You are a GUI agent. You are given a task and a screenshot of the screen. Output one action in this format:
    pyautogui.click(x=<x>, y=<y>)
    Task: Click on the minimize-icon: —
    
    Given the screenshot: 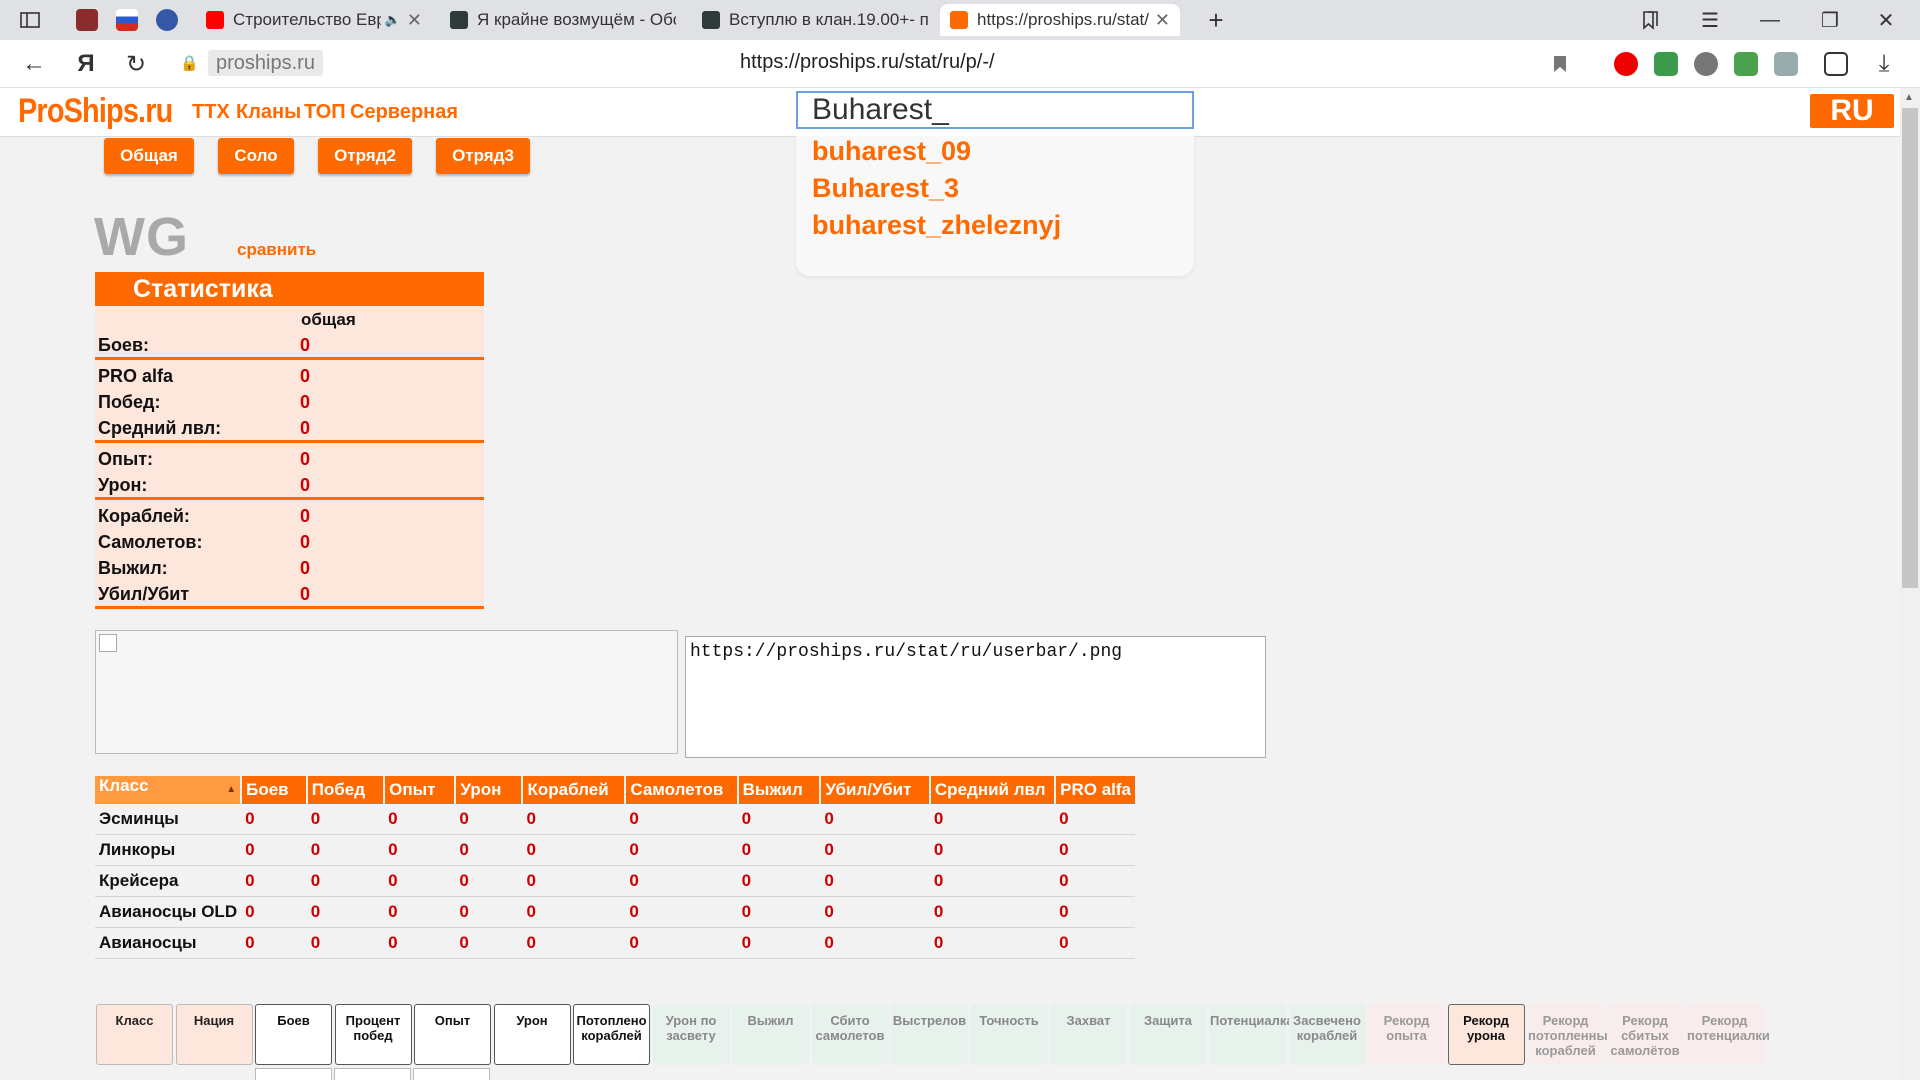 What is the action you would take?
    pyautogui.click(x=1770, y=20)
    